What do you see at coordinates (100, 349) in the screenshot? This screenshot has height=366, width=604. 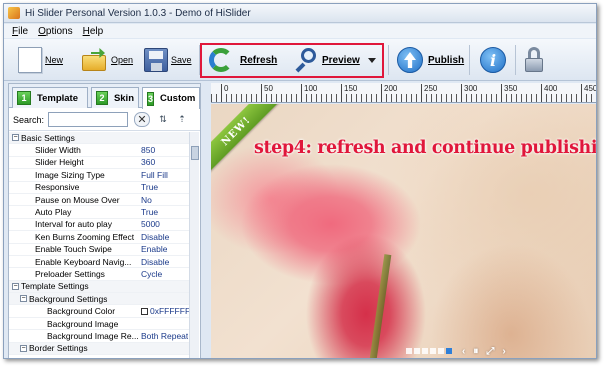 I see `property-section: − Border Settings` at bounding box center [100, 349].